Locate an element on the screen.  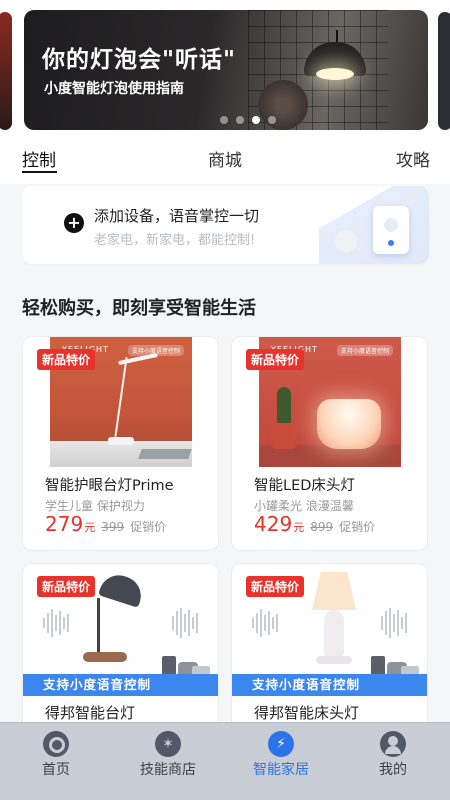
tab-guides: 攻略 is located at coordinates (413, 158).